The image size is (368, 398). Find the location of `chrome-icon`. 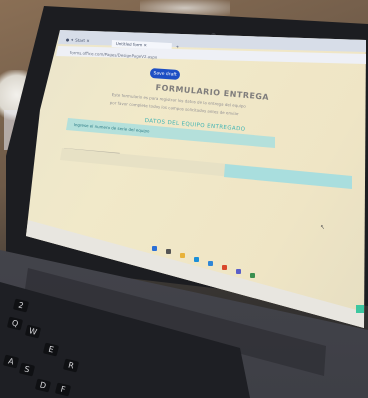

chrome-icon is located at coordinates (224, 267).